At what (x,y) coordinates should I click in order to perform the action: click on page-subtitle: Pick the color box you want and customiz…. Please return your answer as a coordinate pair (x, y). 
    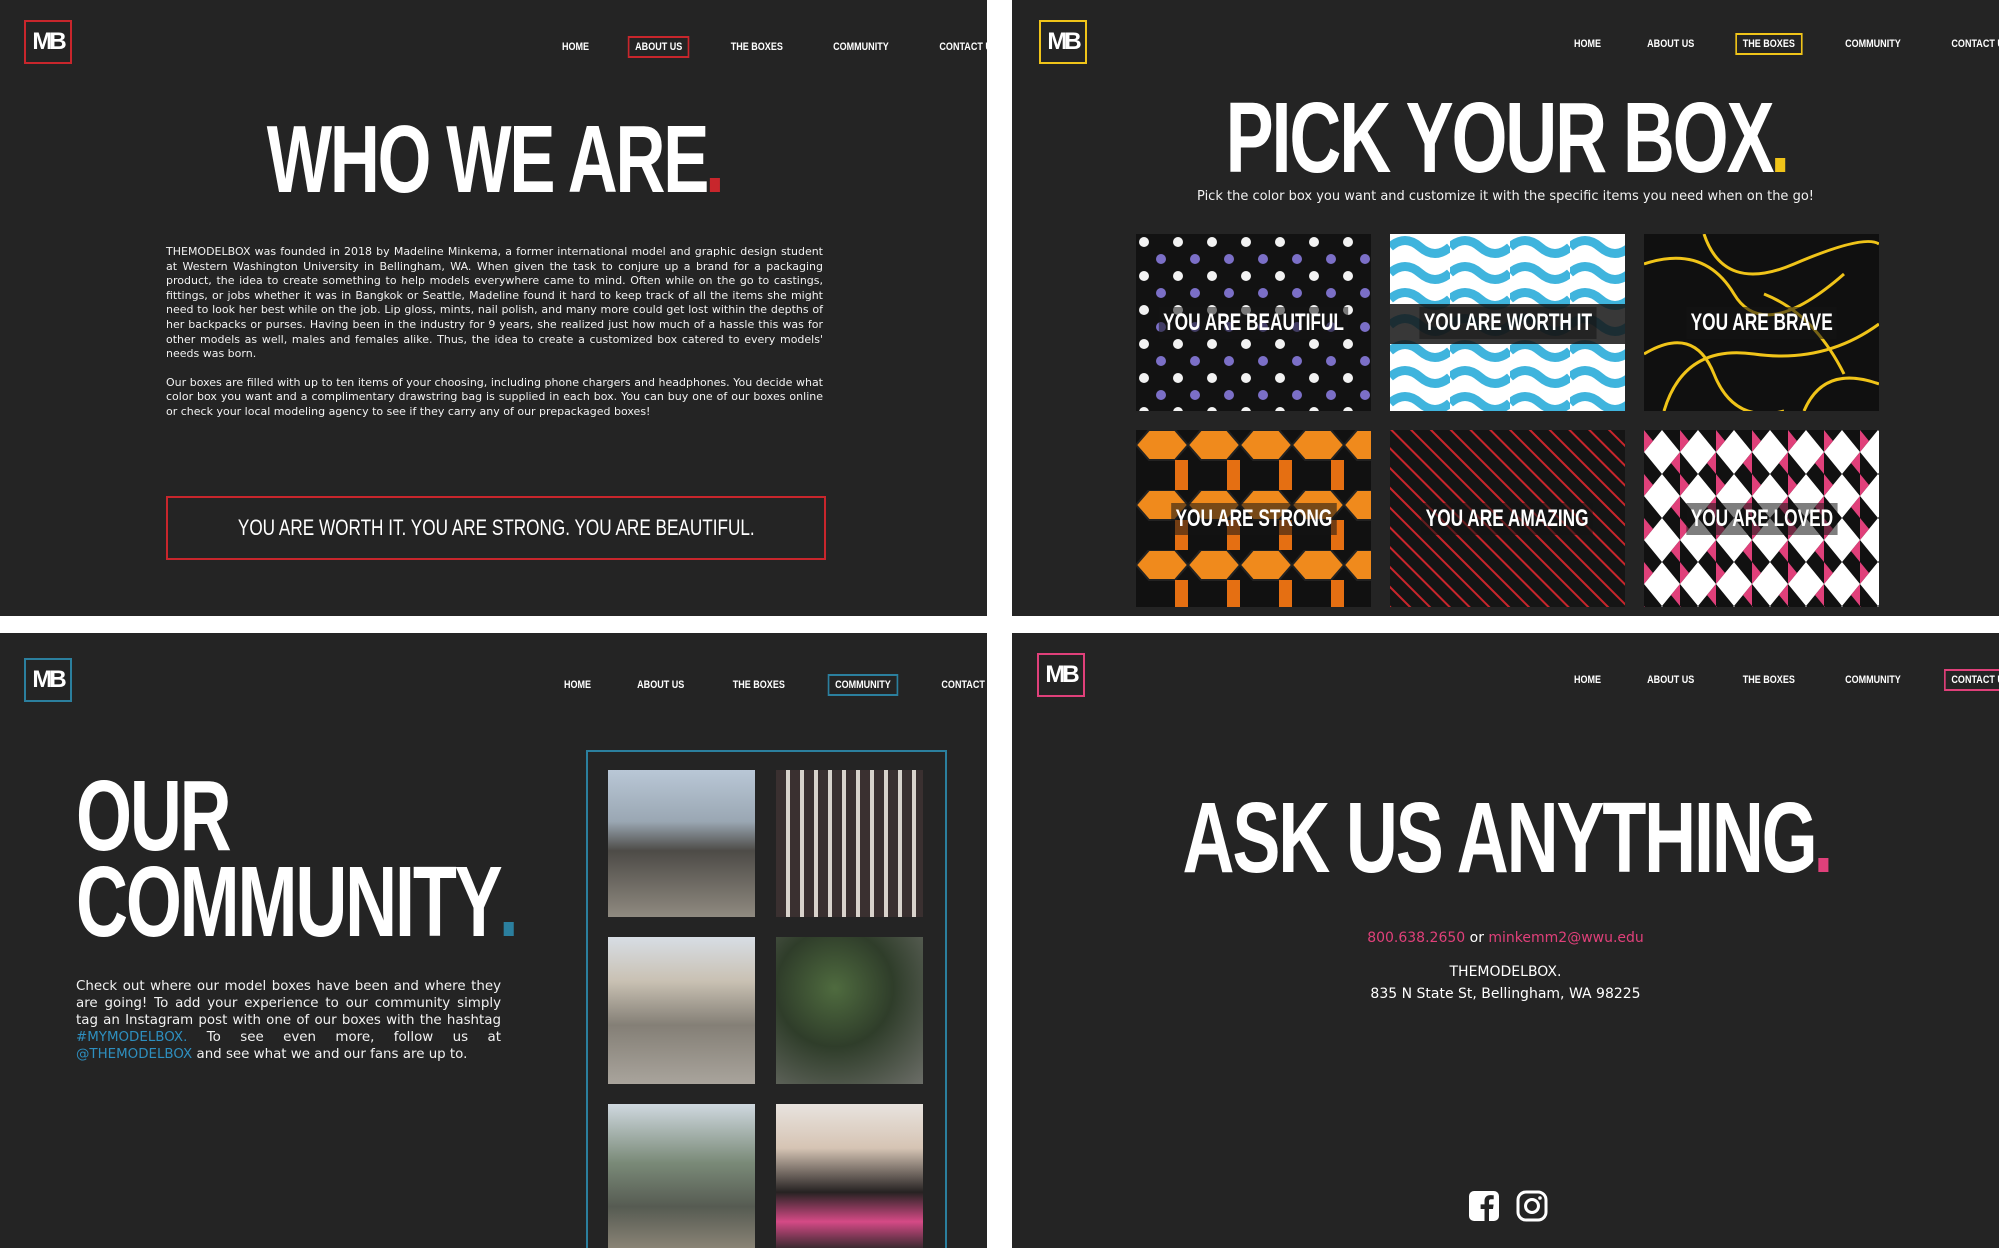
    Looking at the image, I should click on (1505, 196).